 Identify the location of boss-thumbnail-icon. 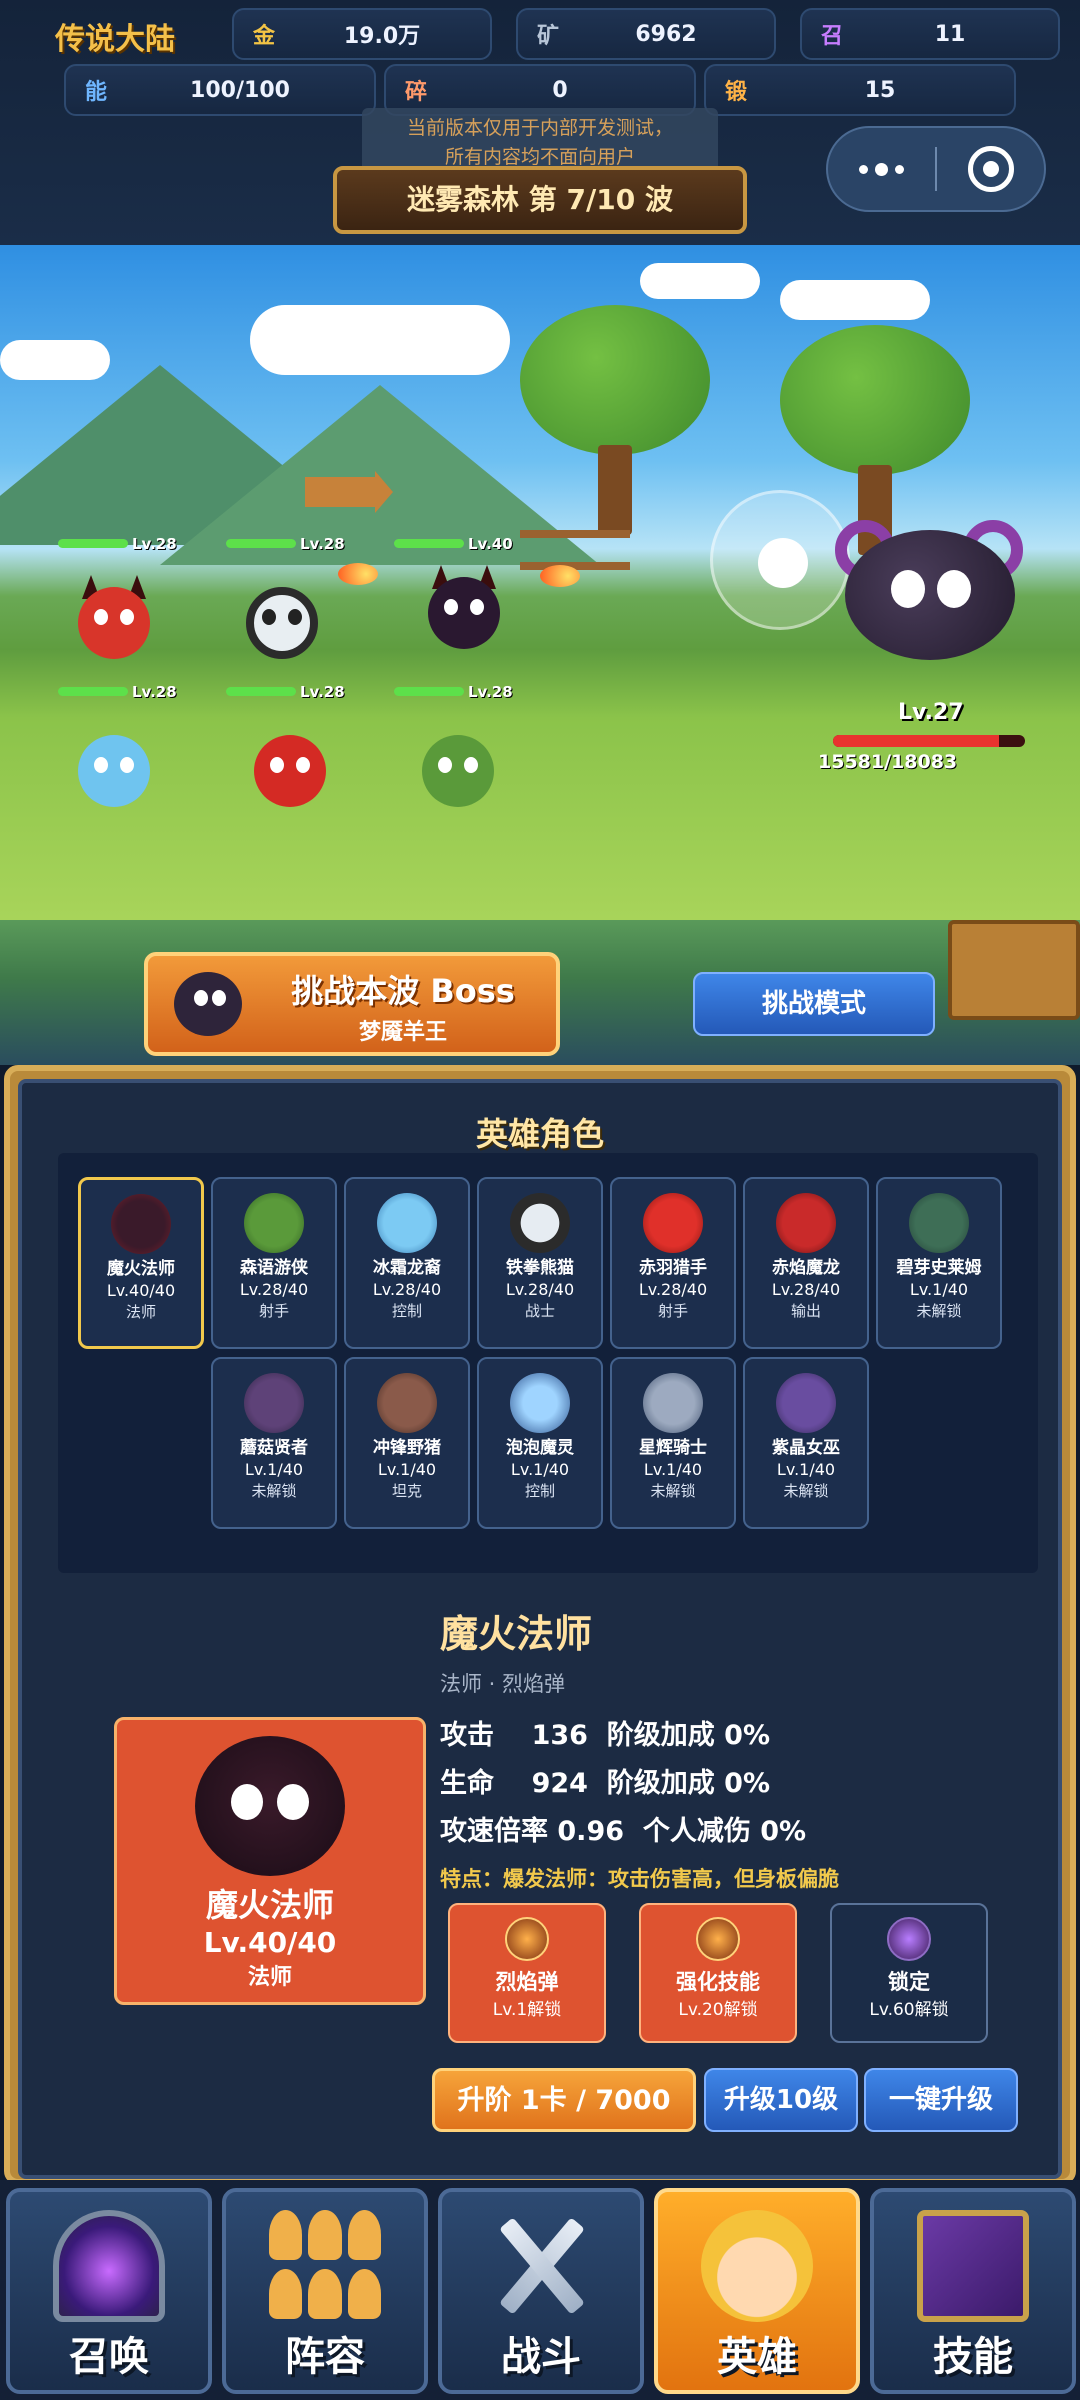
(208, 1004).